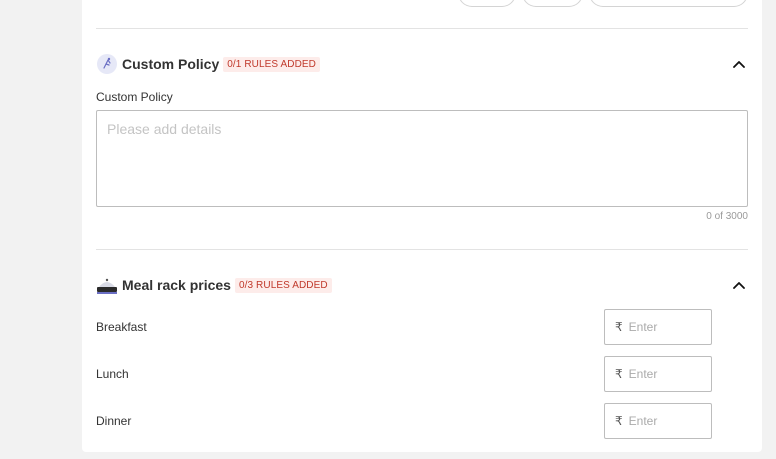 The width and height of the screenshot is (776, 459). Describe the element at coordinates (283, 285) in the screenshot. I see `meal-rack-rules-badge: 0/3 RULES ADDED` at that location.